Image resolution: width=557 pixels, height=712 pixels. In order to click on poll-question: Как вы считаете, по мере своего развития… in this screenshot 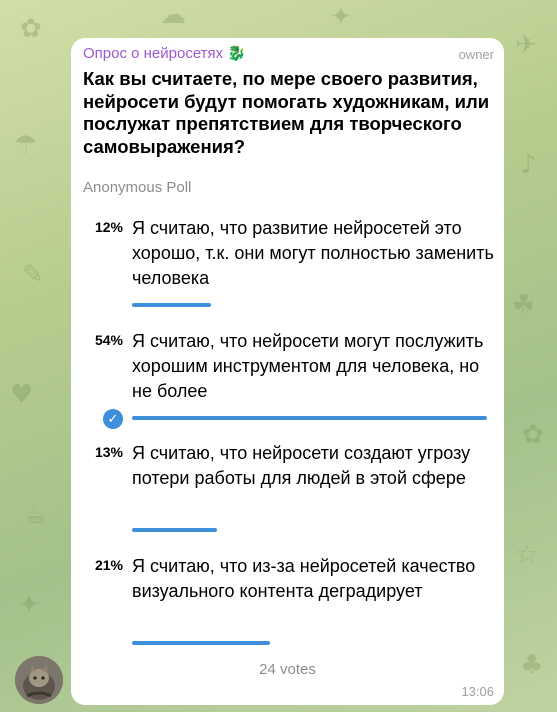, I will do `click(286, 112)`.